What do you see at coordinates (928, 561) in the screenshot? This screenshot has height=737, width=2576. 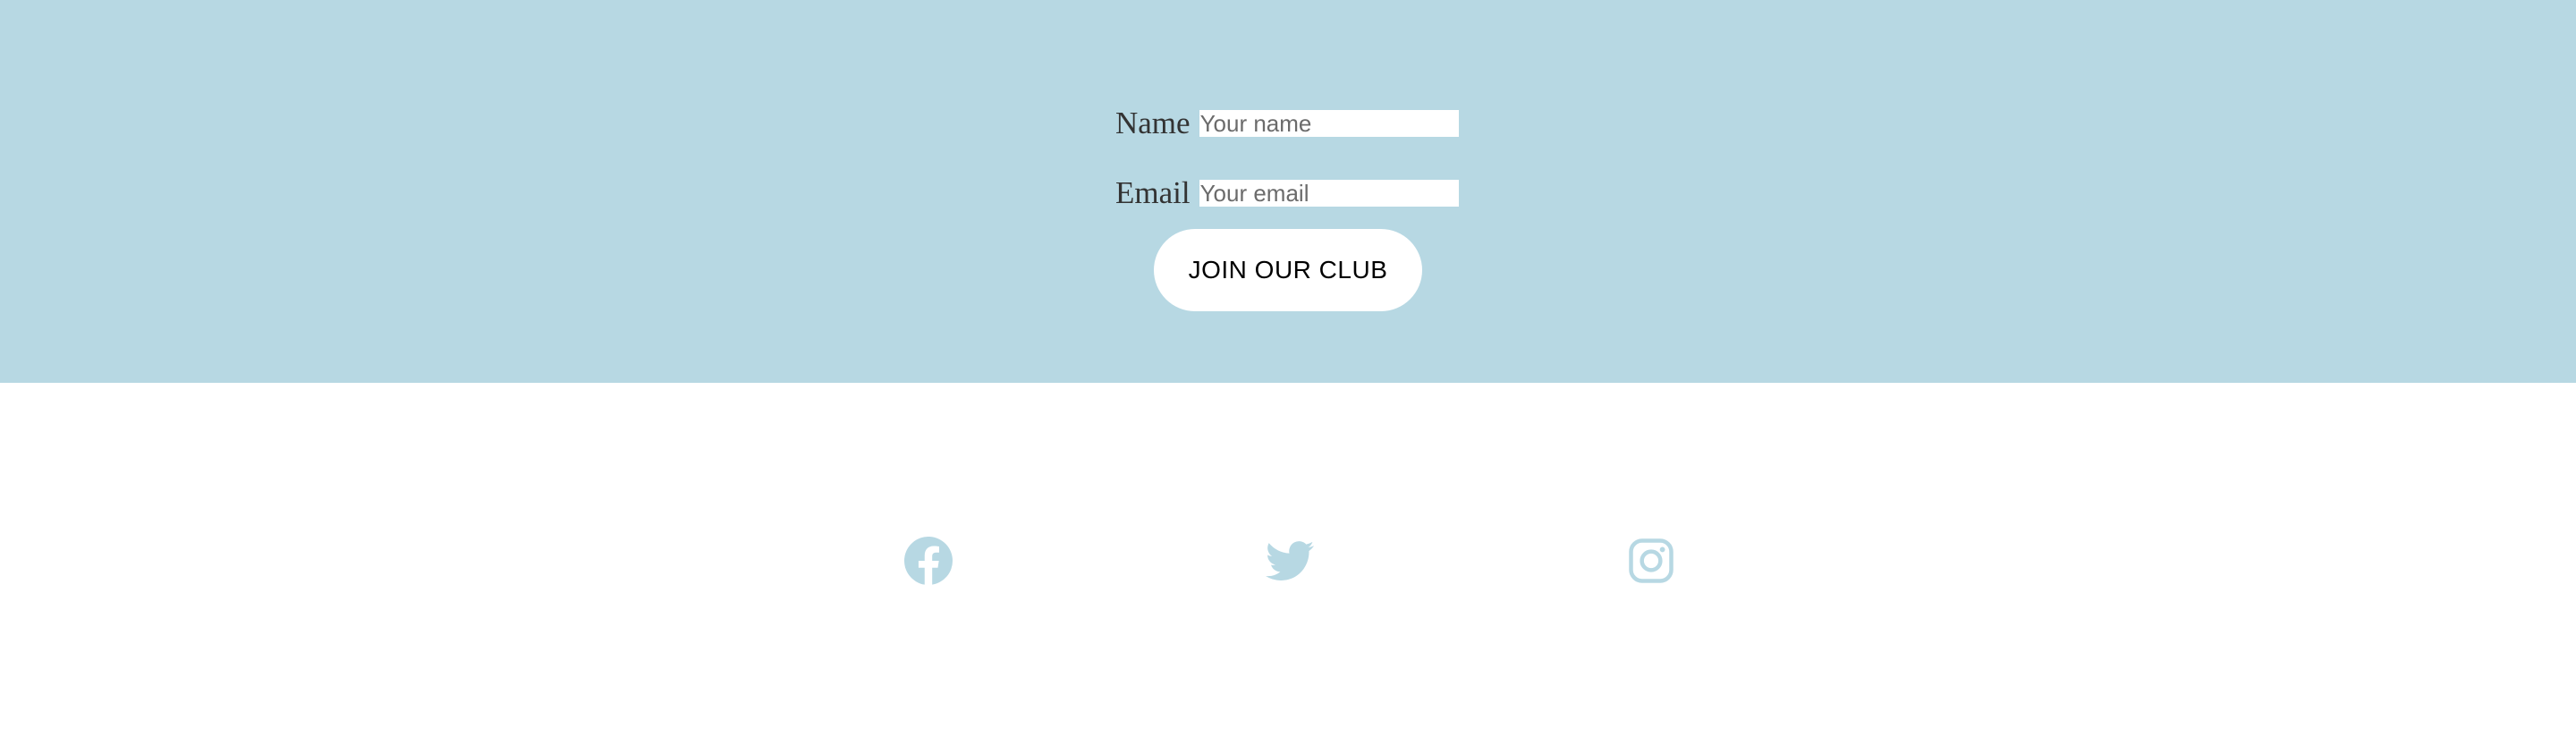 I see `facebook-icon` at bounding box center [928, 561].